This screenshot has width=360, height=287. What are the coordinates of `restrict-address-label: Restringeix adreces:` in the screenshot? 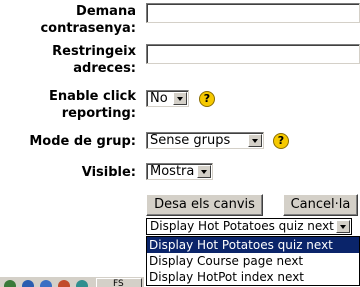 It's located at (70, 60).